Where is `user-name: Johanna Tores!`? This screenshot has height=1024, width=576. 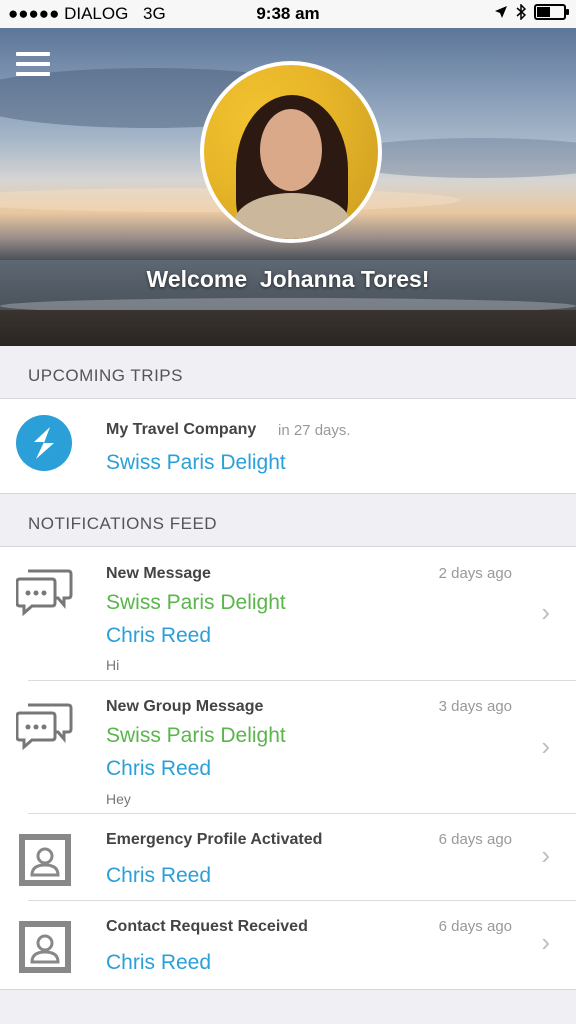 user-name: Johanna Tores! is located at coordinates (344, 279).